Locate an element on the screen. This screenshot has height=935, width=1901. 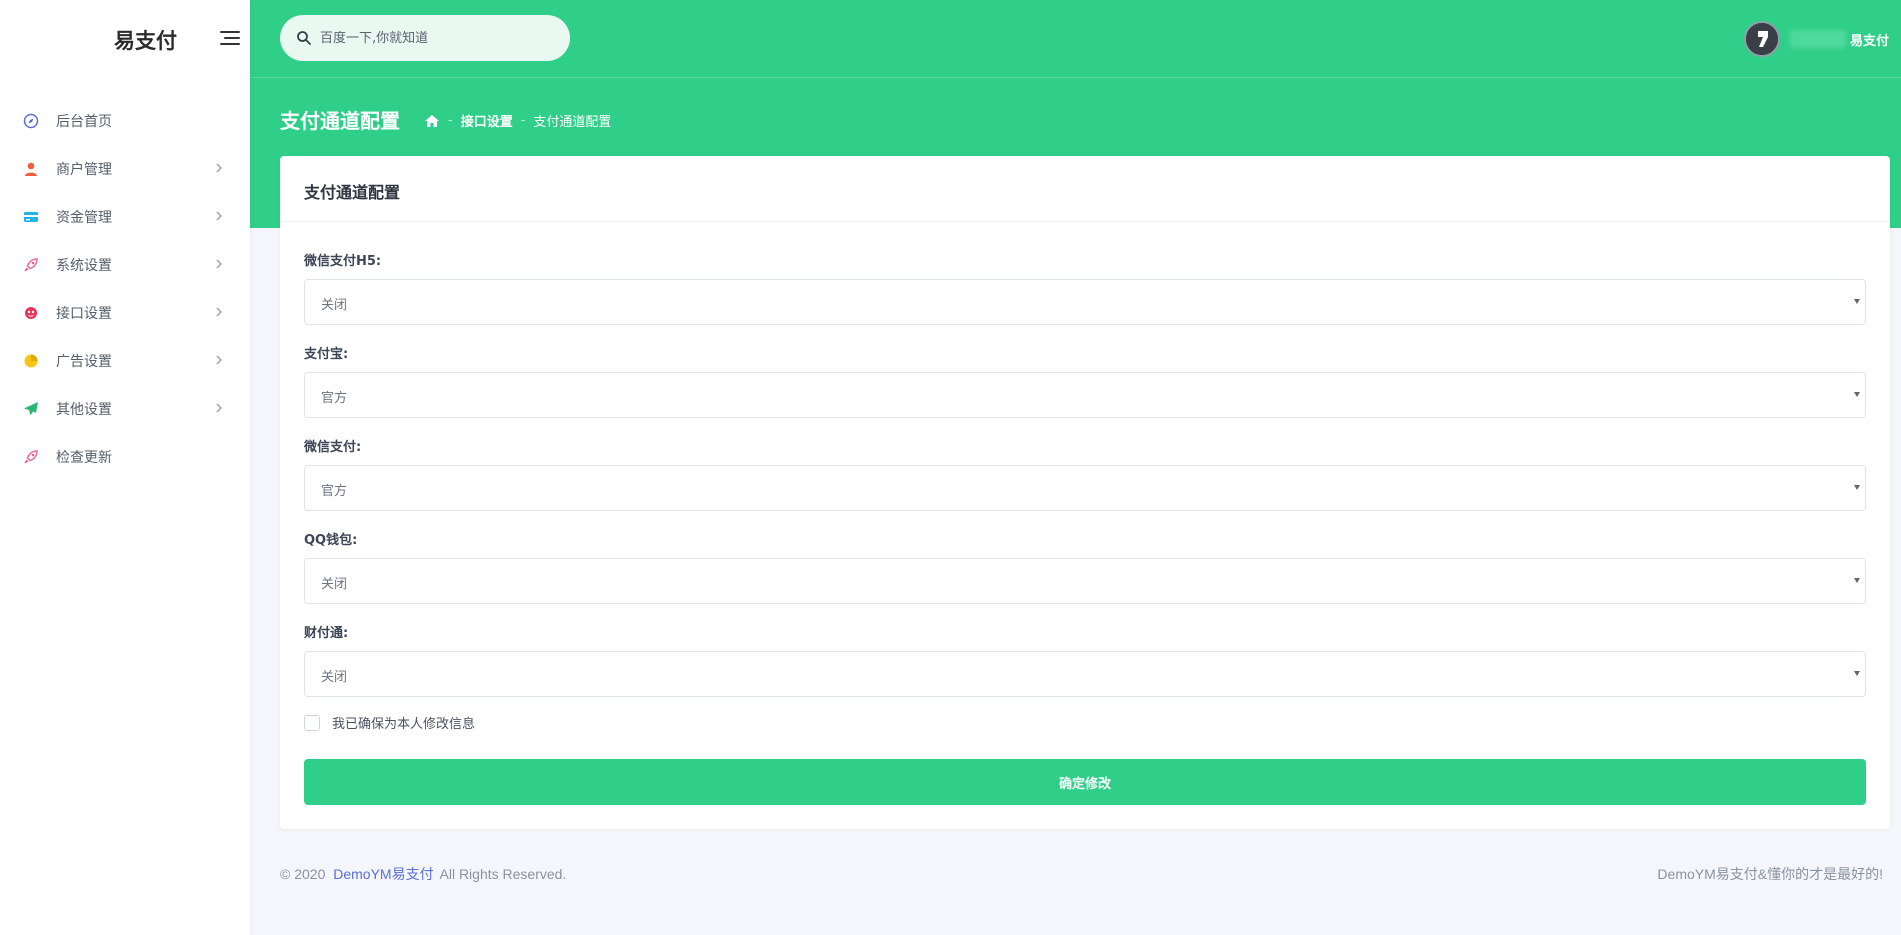
top-bar: 易支付 is located at coordinates (1075, 39).